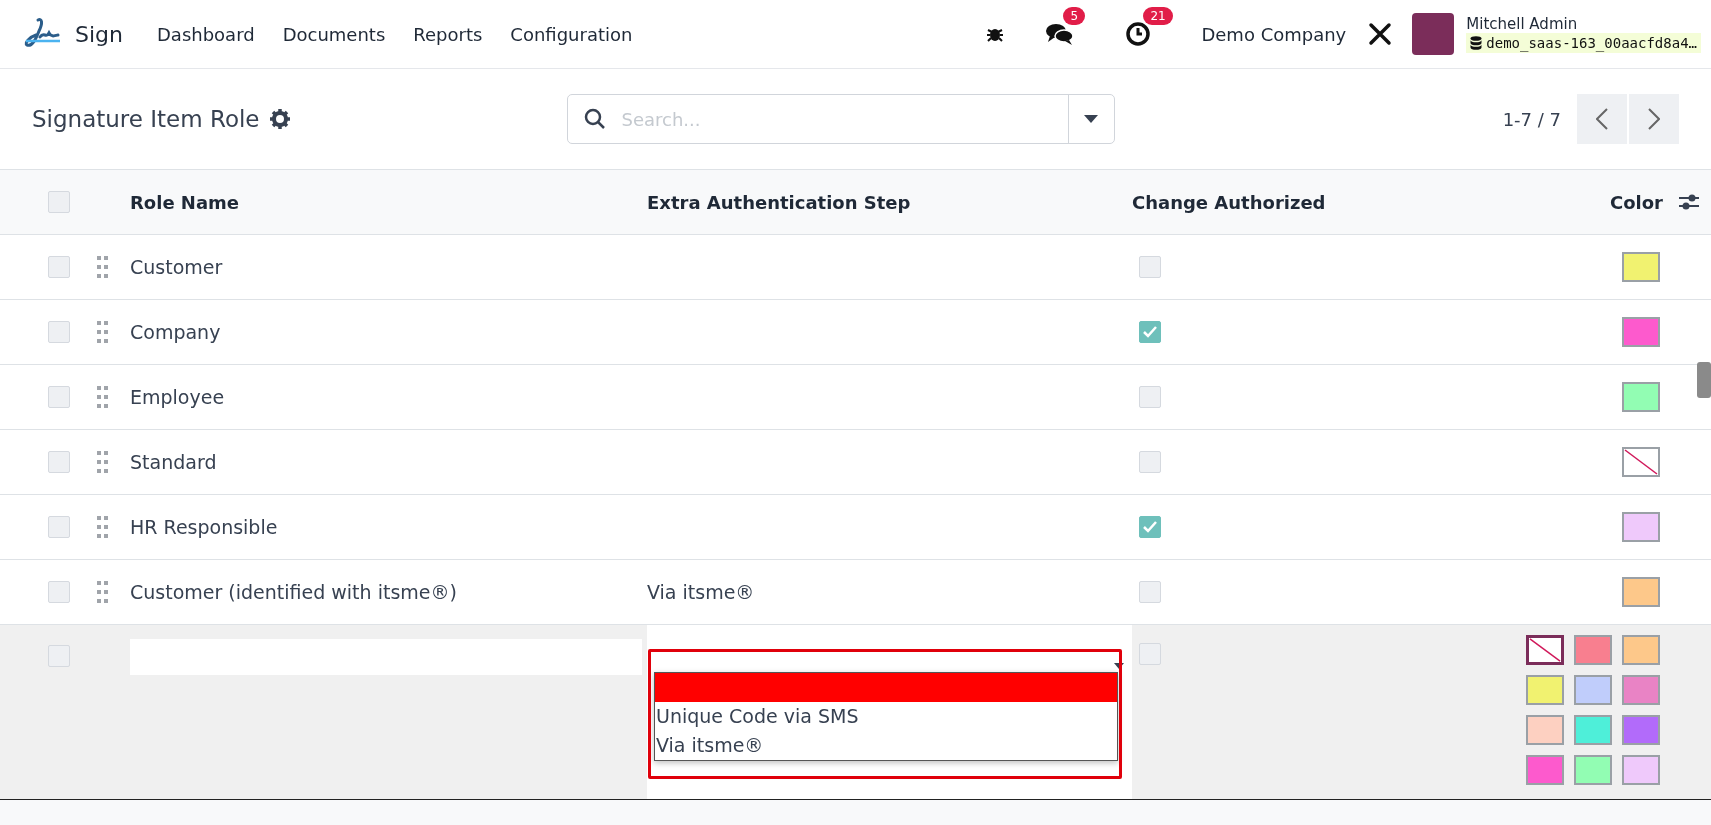 The width and height of the screenshot is (1711, 825). I want to click on dropdown-option: Unique Code via SMS, so click(886, 716).